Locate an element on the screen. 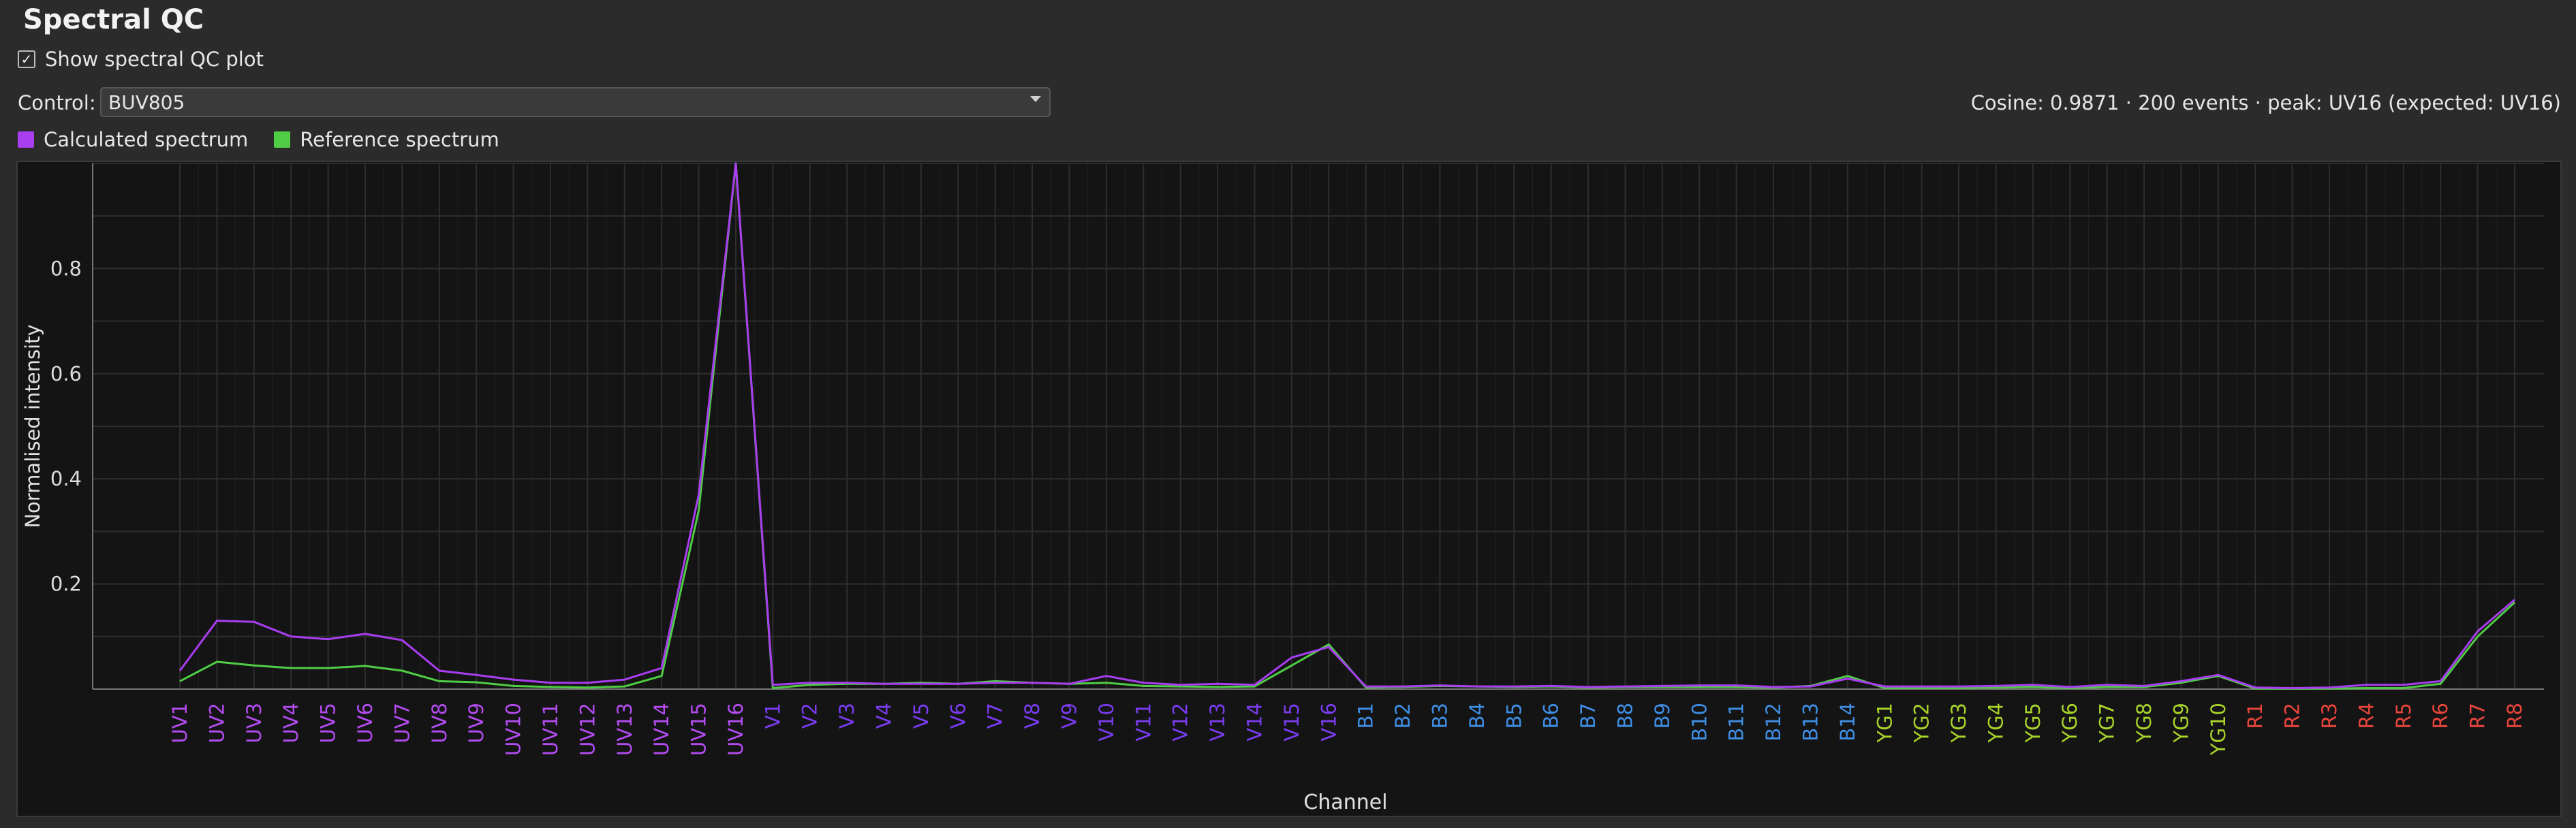 The width and height of the screenshot is (2576, 828). legend-swatch-calculated is located at coordinates (26, 139).